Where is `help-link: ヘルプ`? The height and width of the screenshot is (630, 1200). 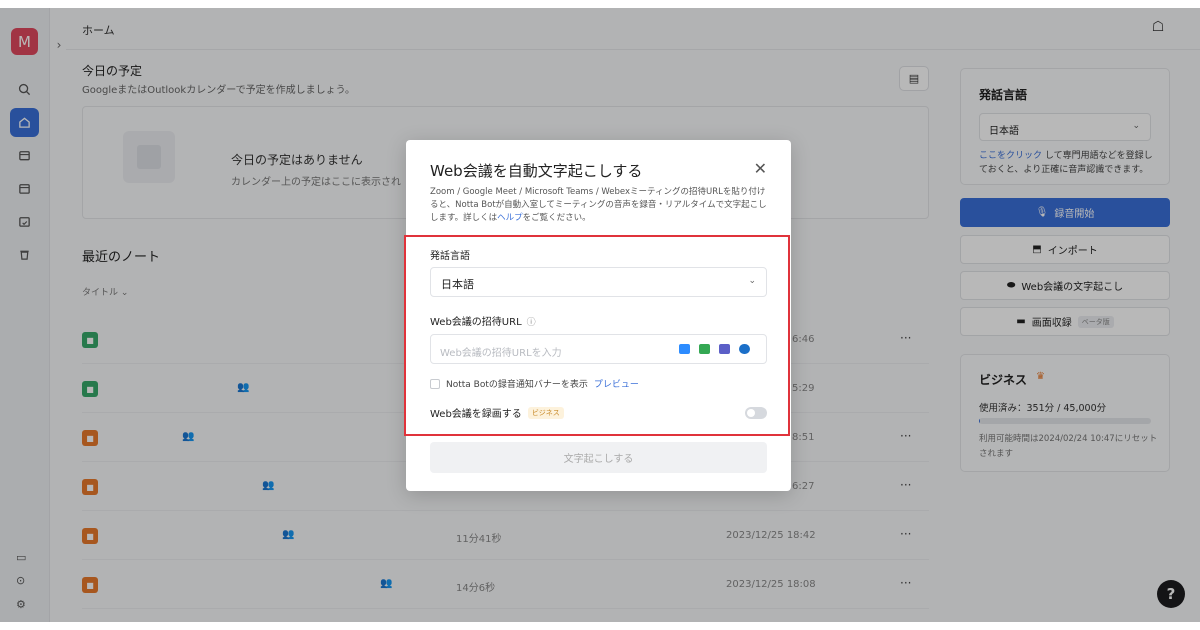 help-link: ヘルプ is located at coordinates (510, 218).